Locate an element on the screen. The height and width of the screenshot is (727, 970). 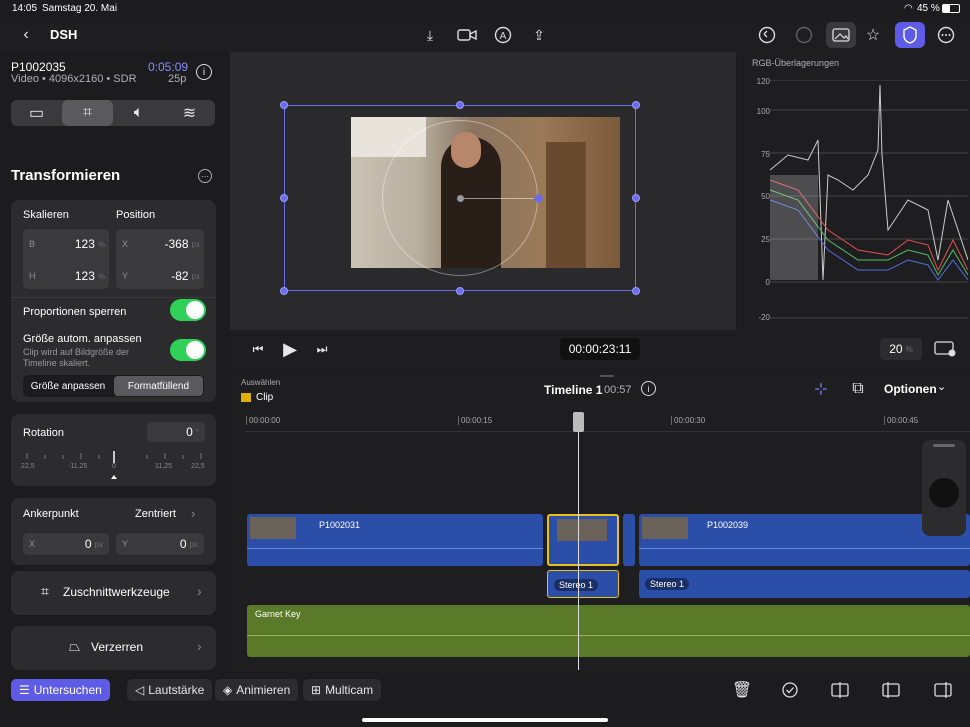
clip-view-icon: ⧉ is located at coordinates (858, 389).